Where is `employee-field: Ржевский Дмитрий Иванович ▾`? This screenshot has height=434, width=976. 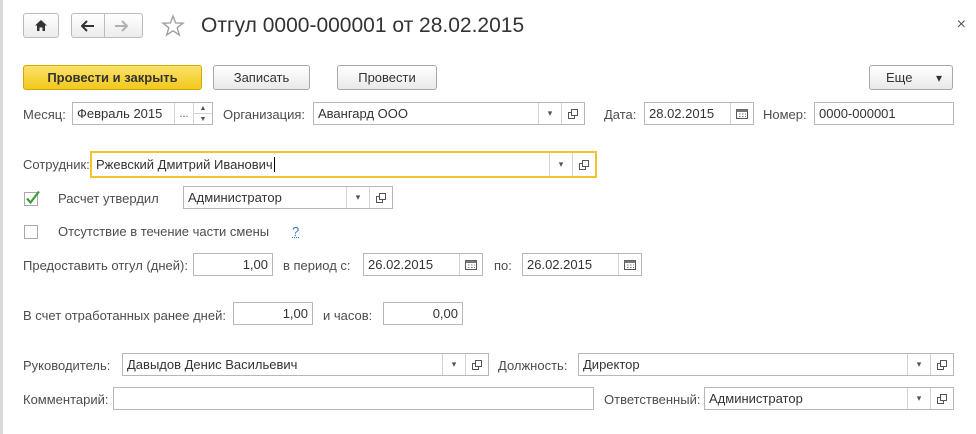
employee-field: Ржевский Дмитрий Иванович ▾ is located at coordinates (343, 164).